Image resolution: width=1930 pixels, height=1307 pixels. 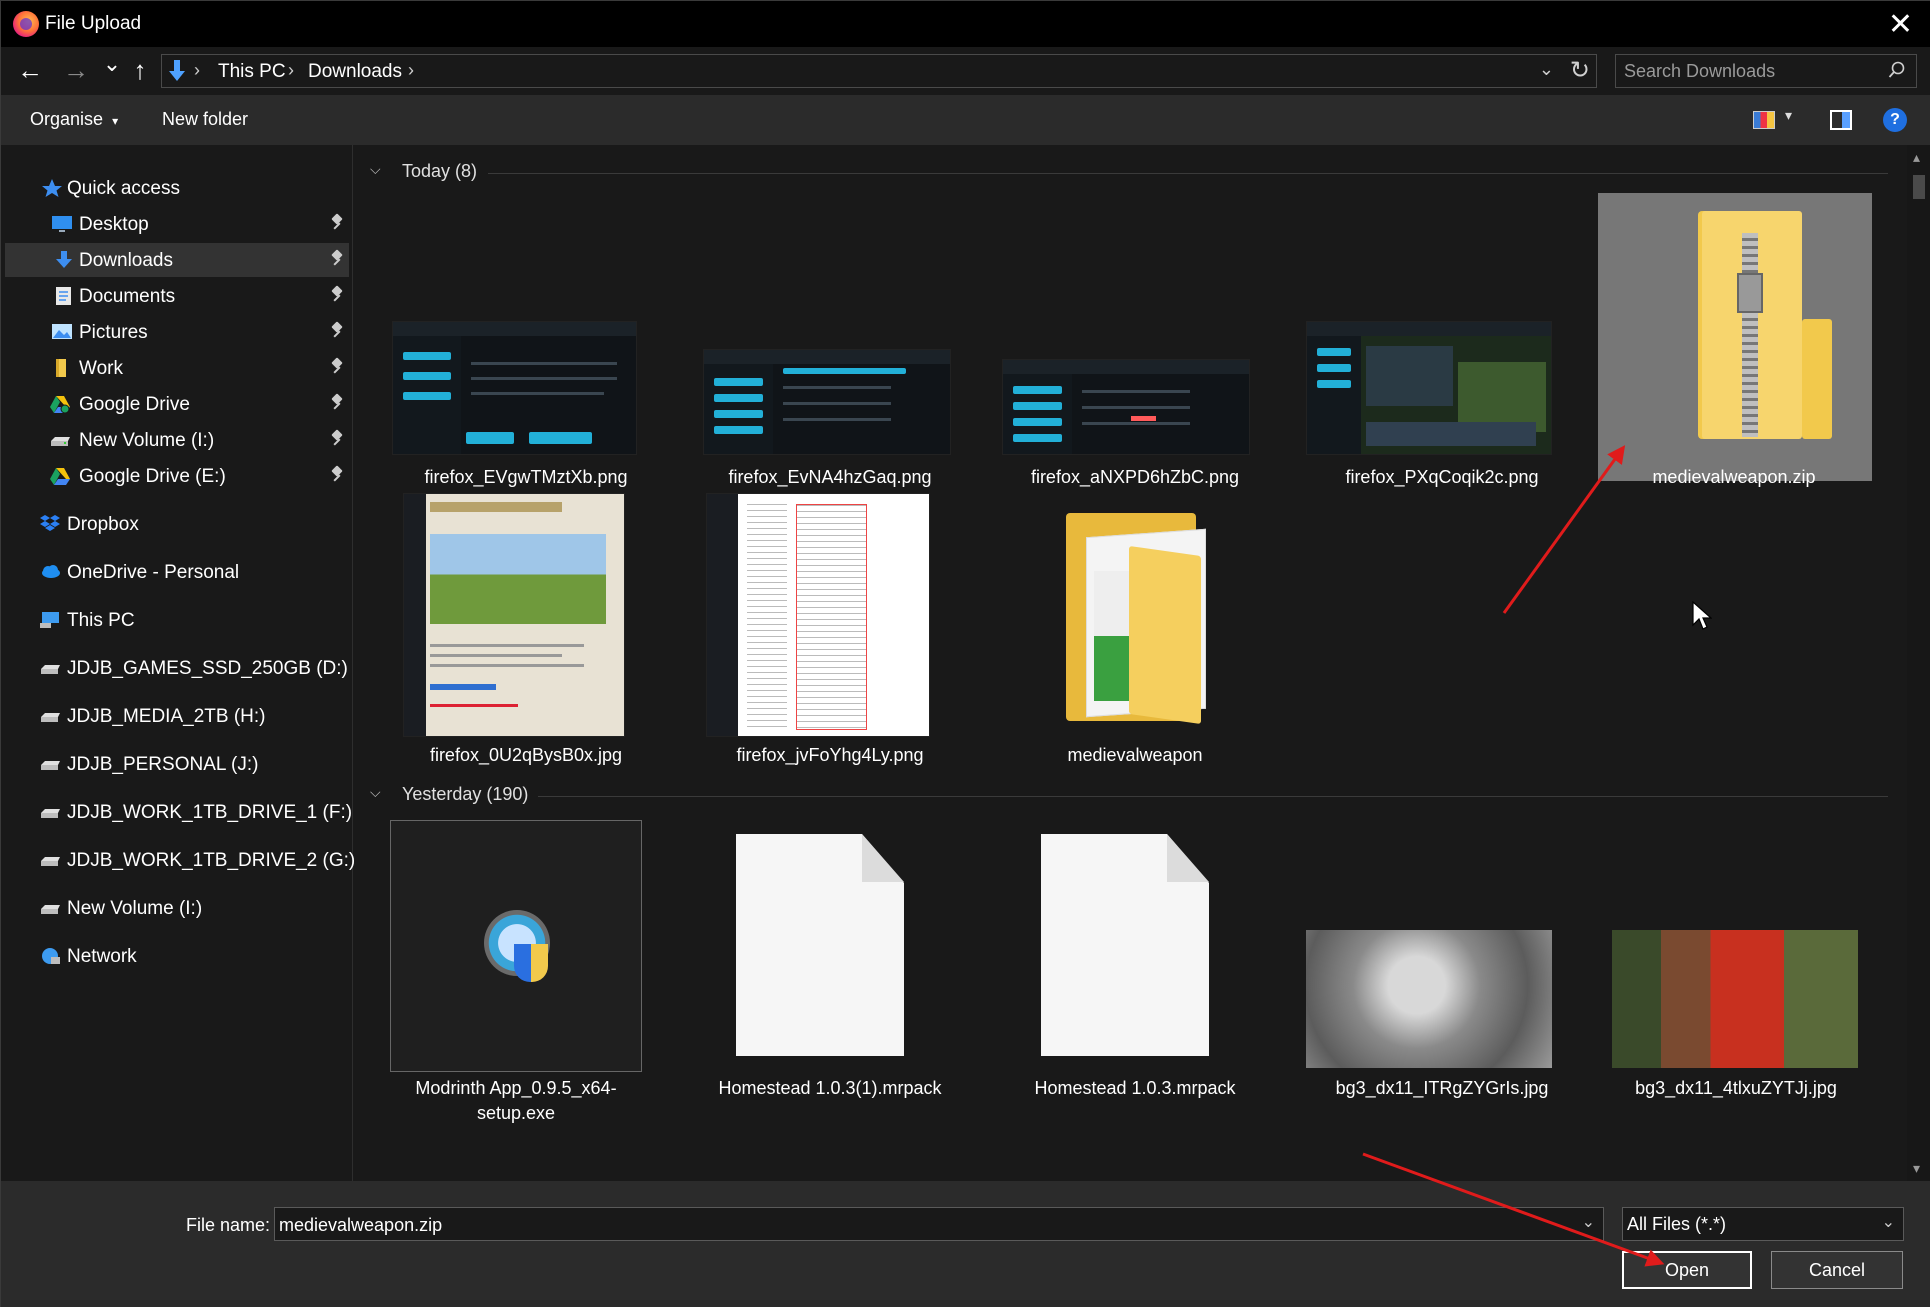 I want to click on forward-button: →, so click(x=76, y=70).